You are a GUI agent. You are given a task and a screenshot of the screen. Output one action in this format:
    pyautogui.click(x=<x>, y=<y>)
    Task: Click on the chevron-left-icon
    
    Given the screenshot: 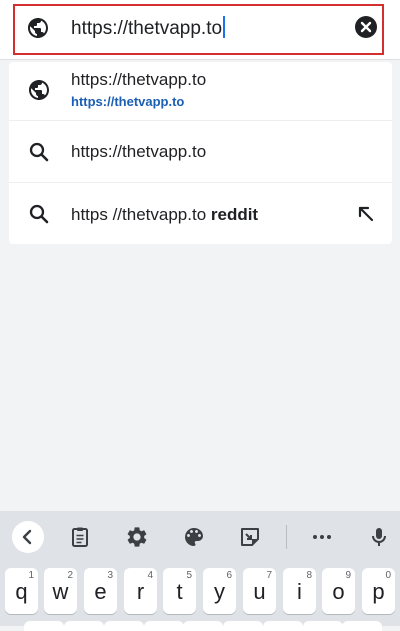 What is the action you would take?
    pyautogui.click(x=27, y=537)
    